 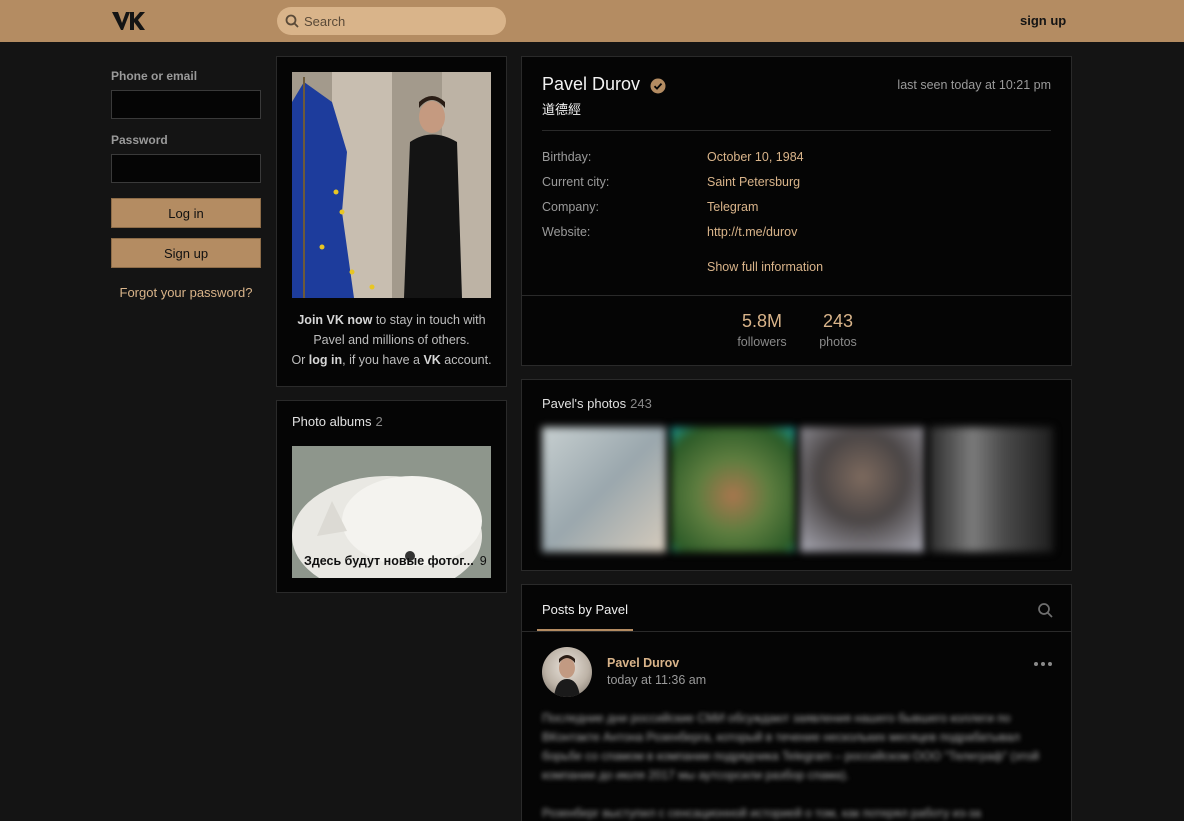 I want to click on profile-photo-image, so click(x=391, y=185).